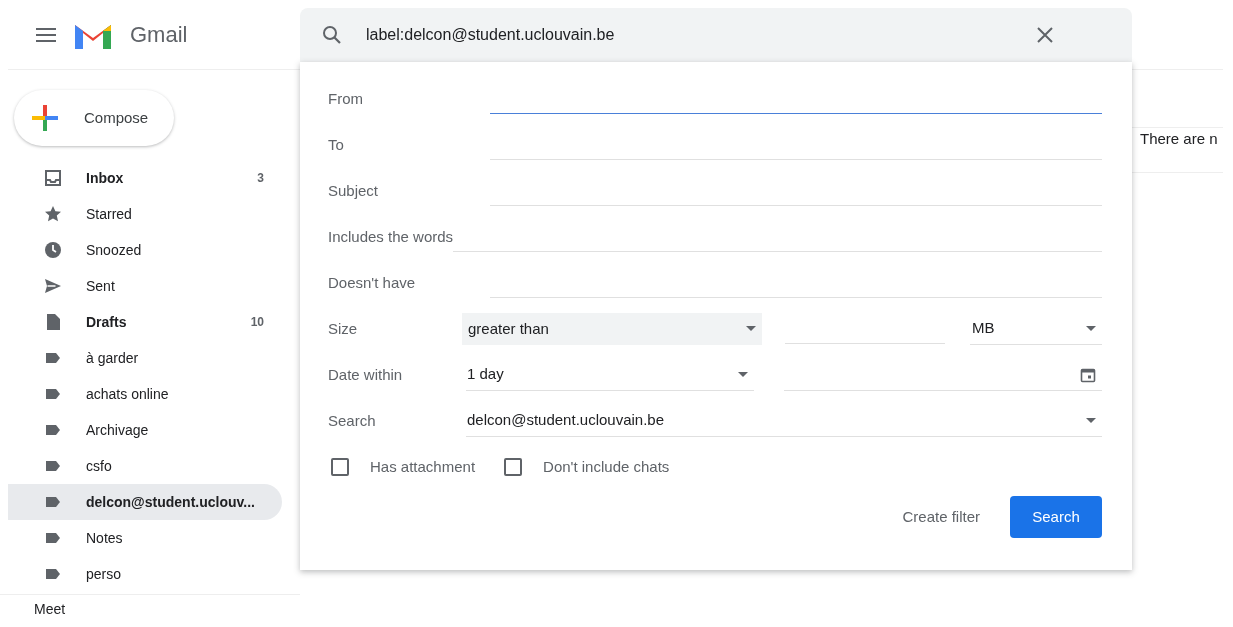  I want to click on sidebar-item: Inbox 3, so click(145, 178).